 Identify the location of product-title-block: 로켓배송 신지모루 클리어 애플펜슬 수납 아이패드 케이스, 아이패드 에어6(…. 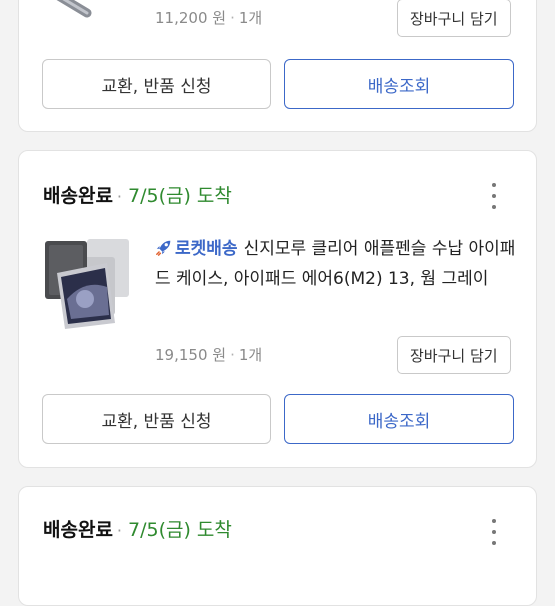
(337, 264).